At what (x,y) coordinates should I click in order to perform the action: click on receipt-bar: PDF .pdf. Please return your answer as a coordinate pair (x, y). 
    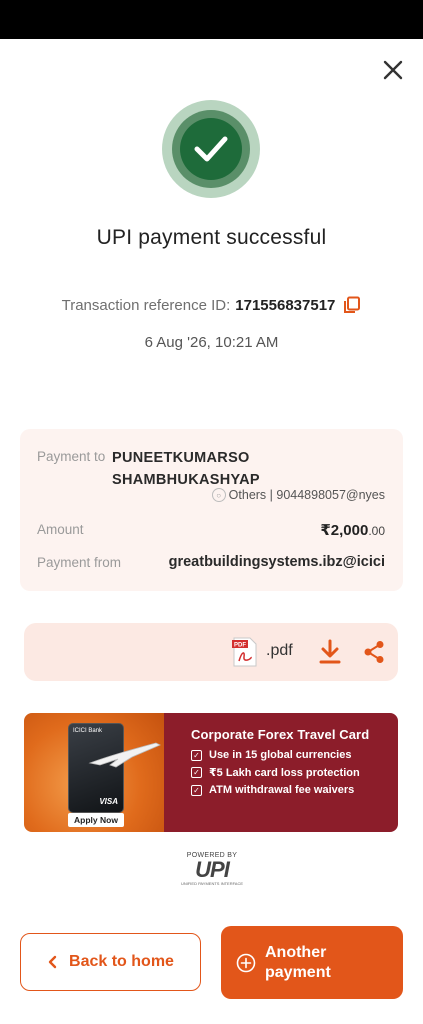
    Looking at the image, I should click on (211, 652).